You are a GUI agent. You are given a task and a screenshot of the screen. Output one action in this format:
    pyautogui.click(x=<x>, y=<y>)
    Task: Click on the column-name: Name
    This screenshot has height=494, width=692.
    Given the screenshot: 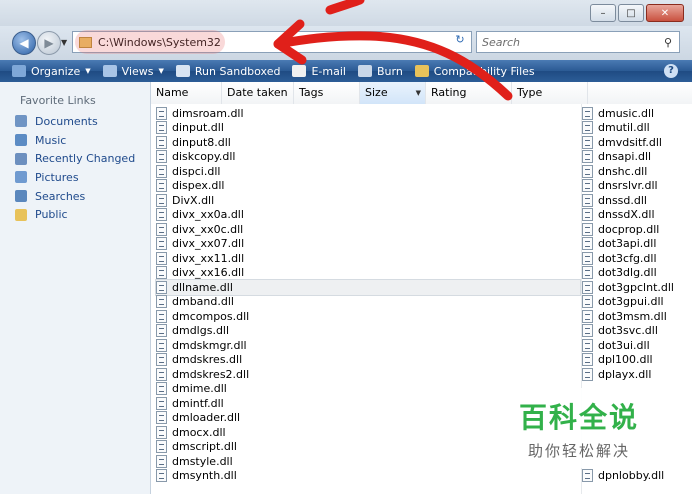 What is the action you would take?
    pyautogui.click(x=186, y=93)
    